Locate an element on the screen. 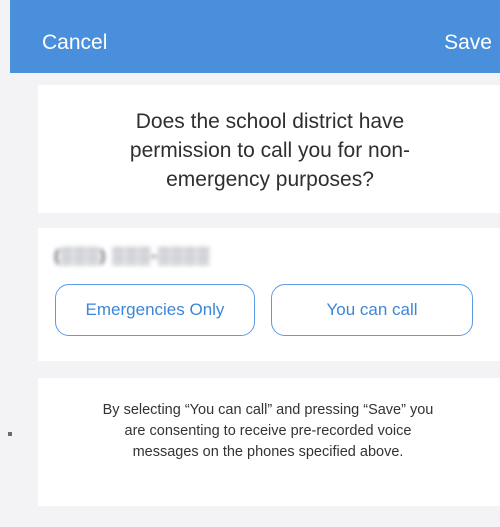  phone-number: (▒▒▒) ▒▒▒-▒▒▒▒ is located at coordinates (132, 255).